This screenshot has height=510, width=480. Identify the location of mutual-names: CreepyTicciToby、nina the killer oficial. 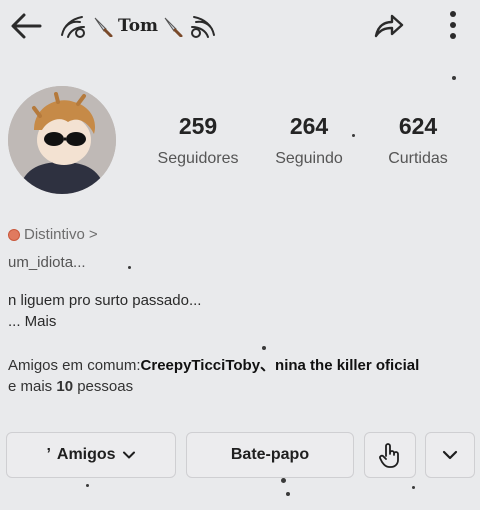
(280, 365).